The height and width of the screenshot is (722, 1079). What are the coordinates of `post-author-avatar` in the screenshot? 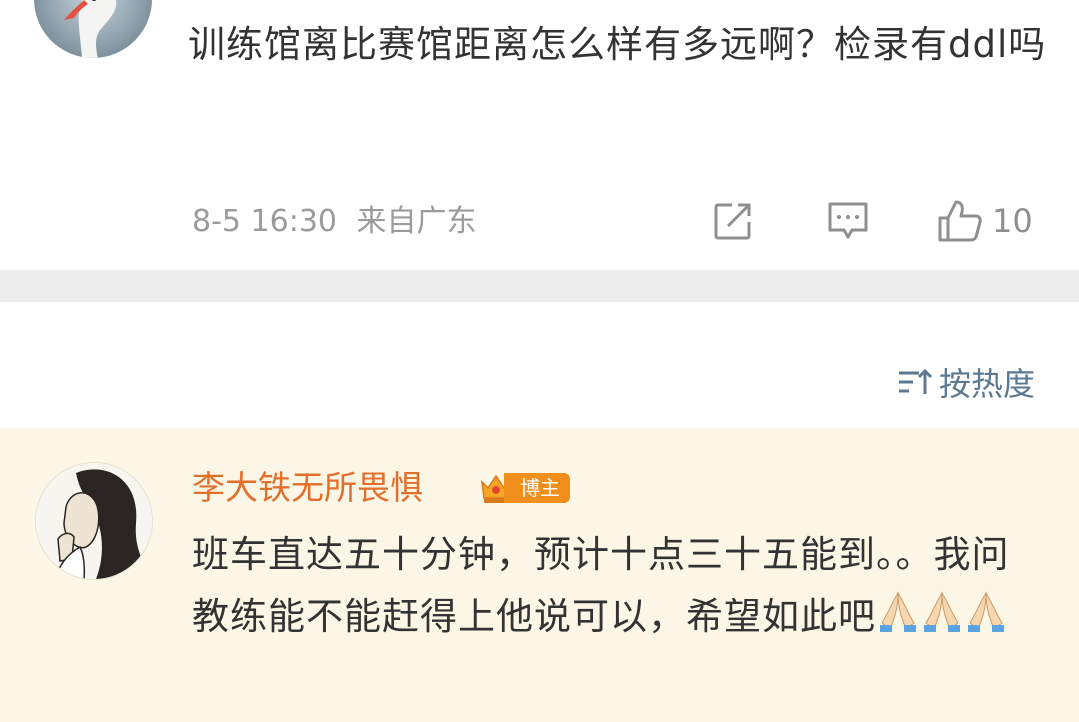 It's located at (93, 29).